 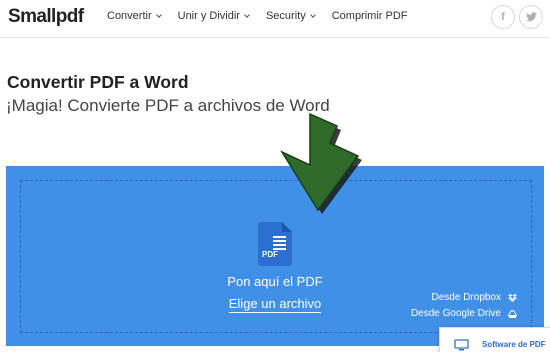 What do you see at coordinates (275, 281) in the screenshot?
I see `drop-instruction: Pon aquí el PDF` at bounding box center [275, 281].